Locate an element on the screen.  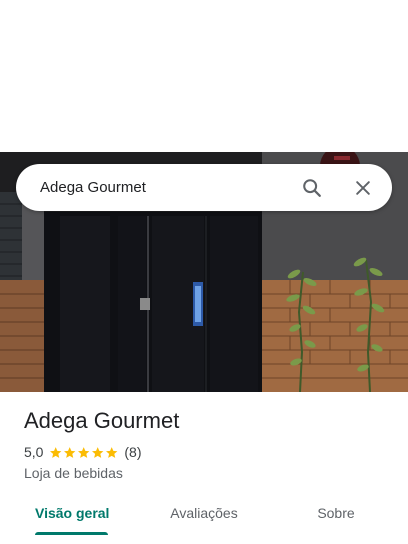
rating-stars is located at coordinates (84, 452).